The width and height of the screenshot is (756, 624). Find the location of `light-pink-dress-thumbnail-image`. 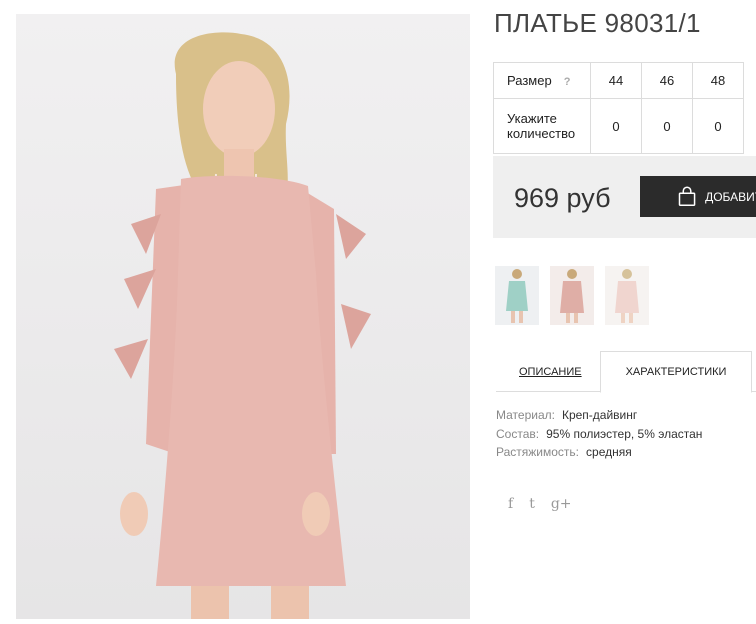

light-pink-dress-thumbnail-image is located at coordinates (627, 296).